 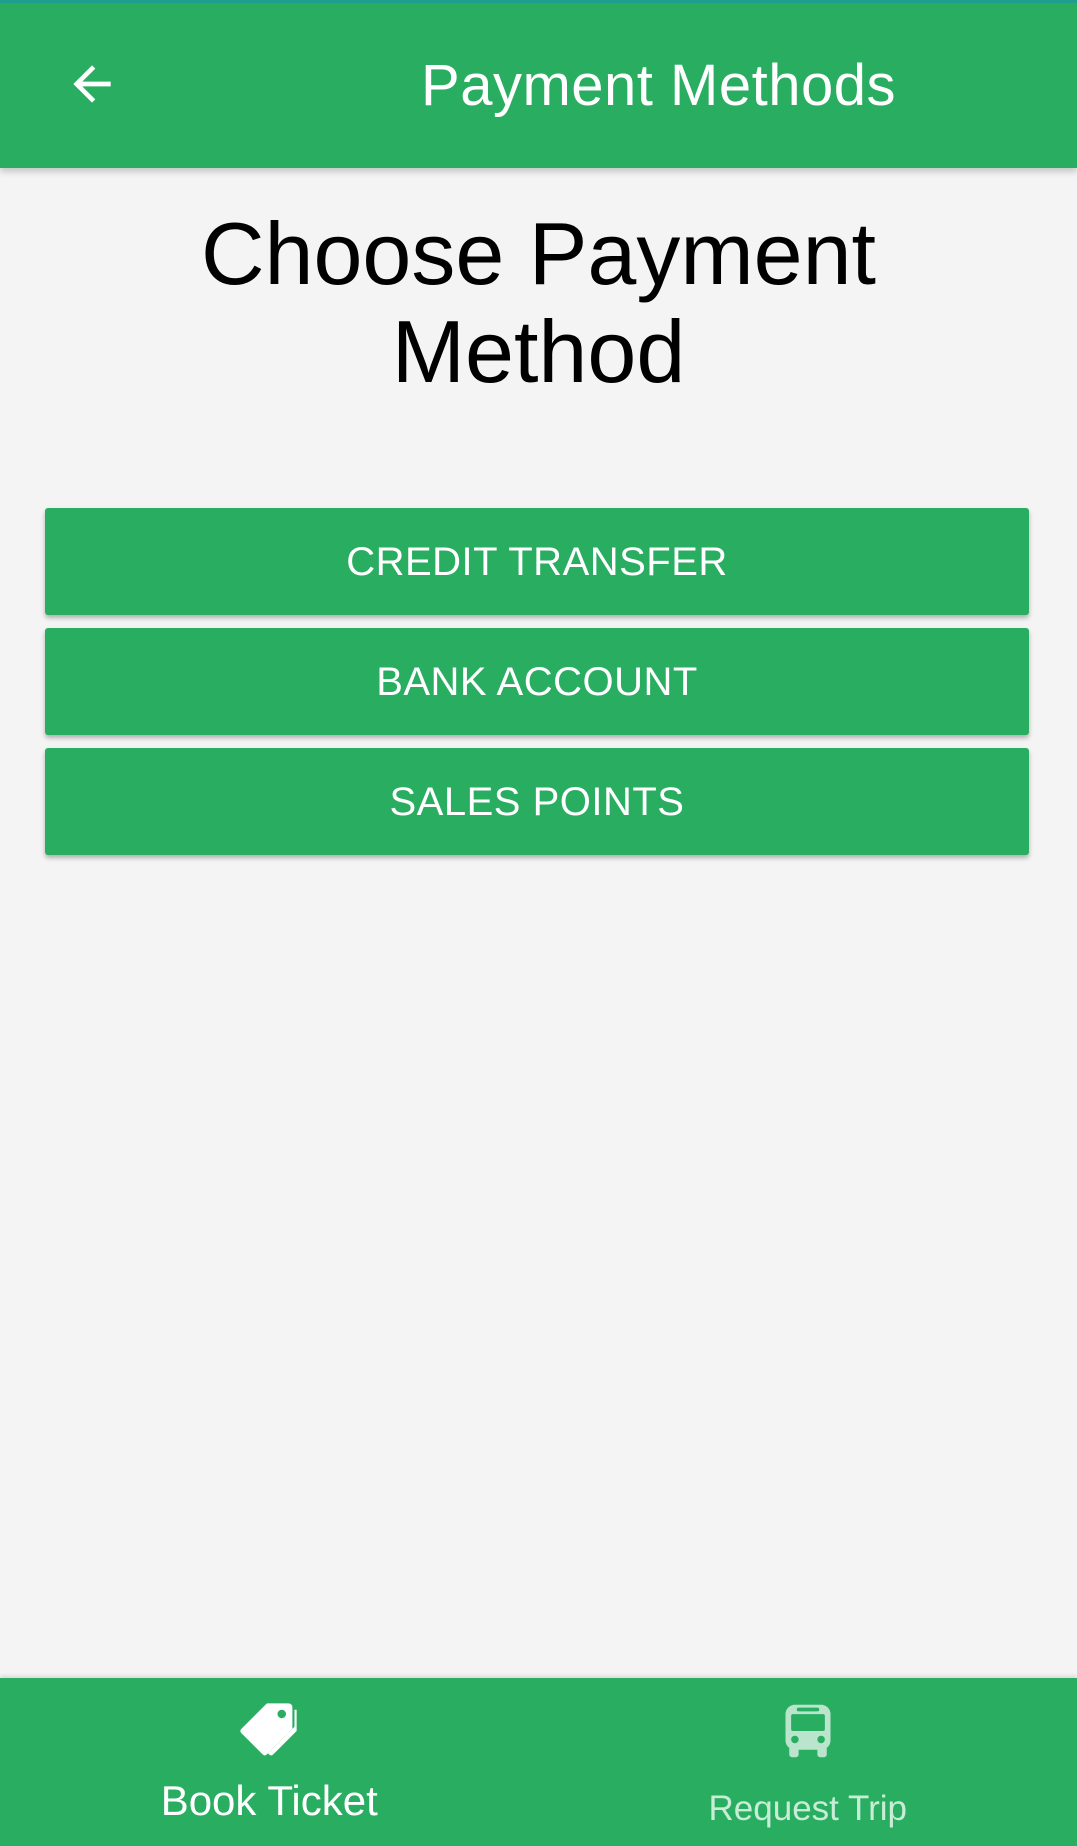 I want to click on sales-points-button: SALES POINTS, so click(x=537, y=801).